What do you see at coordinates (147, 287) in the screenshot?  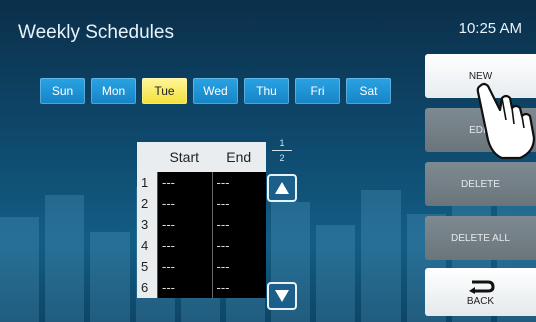 I see `row-number: 6` at bounding box center [147, 287].